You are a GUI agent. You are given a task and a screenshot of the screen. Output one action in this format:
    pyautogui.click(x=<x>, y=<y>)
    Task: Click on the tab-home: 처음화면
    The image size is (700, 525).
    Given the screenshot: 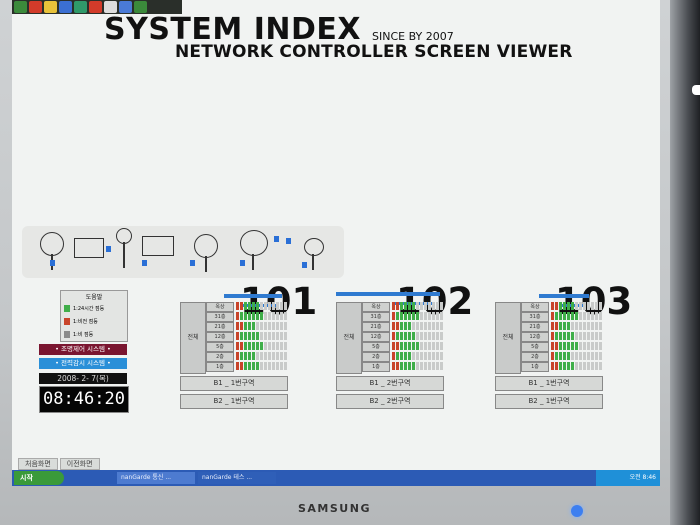 What is the action you would take?
    pyautogui.click(x=38, y=464)
    